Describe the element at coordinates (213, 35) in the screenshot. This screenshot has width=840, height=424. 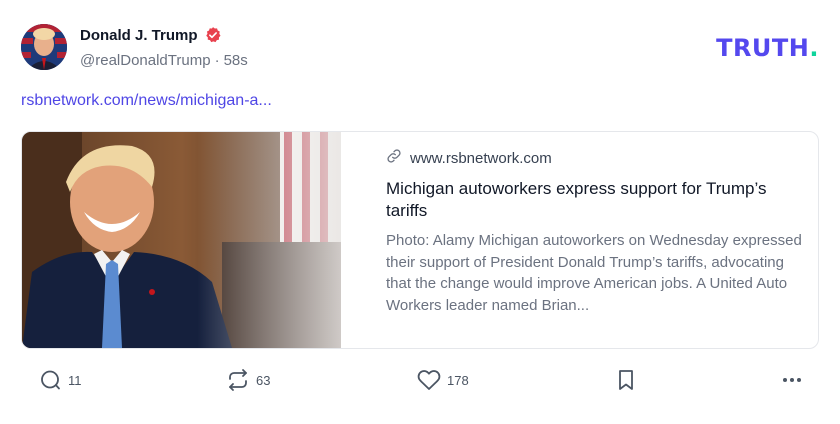
I see `verified-badge-icon` at that location.